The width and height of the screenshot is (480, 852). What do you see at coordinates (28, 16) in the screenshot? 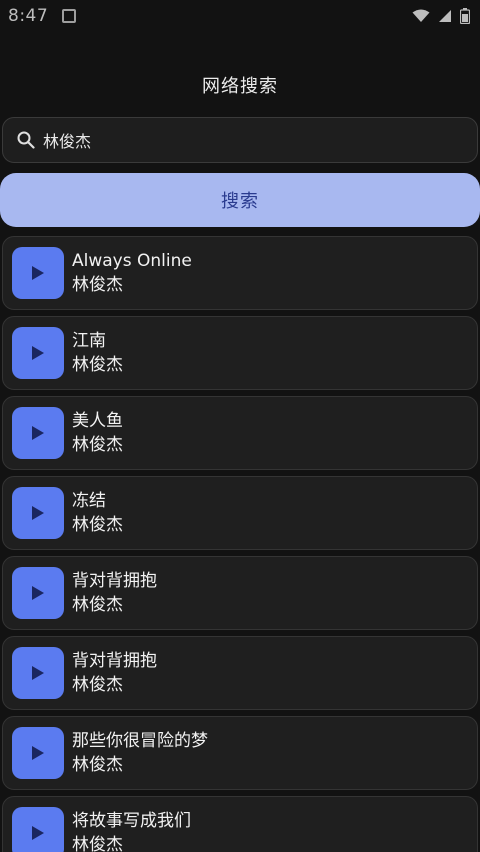
I see `status-time: 8:47` at bounding box center [28, 16].